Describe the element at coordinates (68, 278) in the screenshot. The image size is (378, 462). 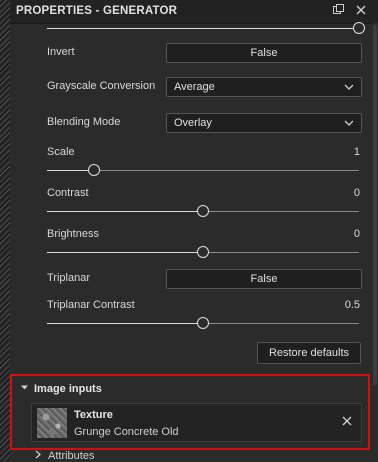
I see `triplanar-label: Triplanar` at that location.